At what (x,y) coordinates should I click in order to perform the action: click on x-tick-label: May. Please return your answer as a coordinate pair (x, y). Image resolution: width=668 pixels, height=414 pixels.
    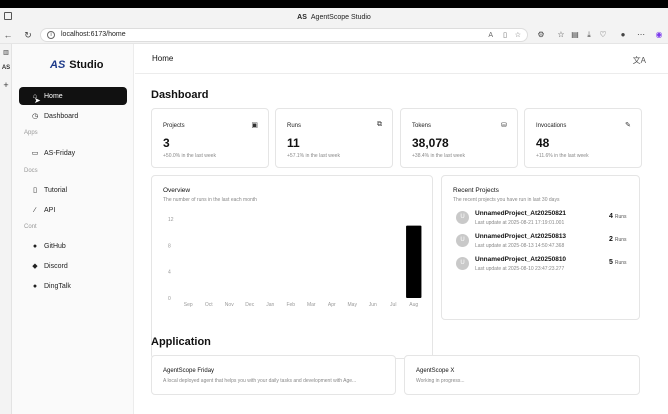
    Looking at the image, I should click on (353, 305).